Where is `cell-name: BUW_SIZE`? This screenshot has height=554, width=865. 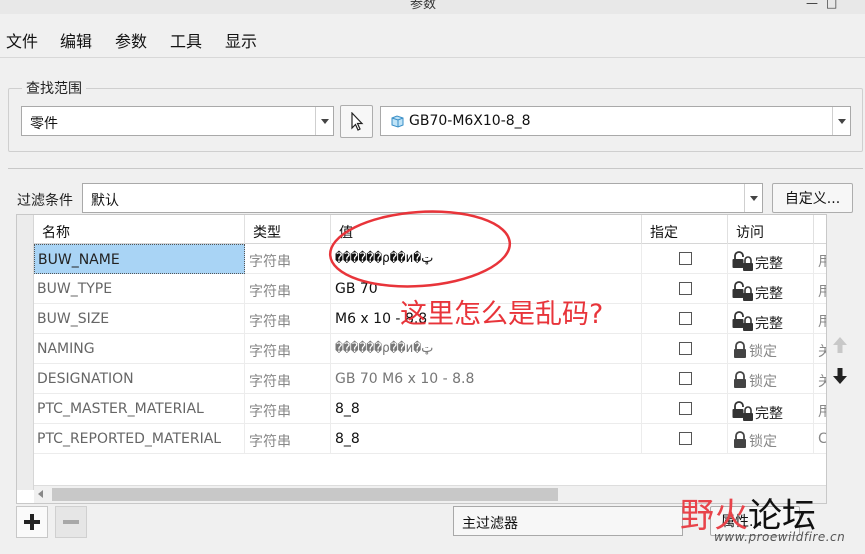 cell-name: BUW_SIZE is located at coordinates (139, 319).